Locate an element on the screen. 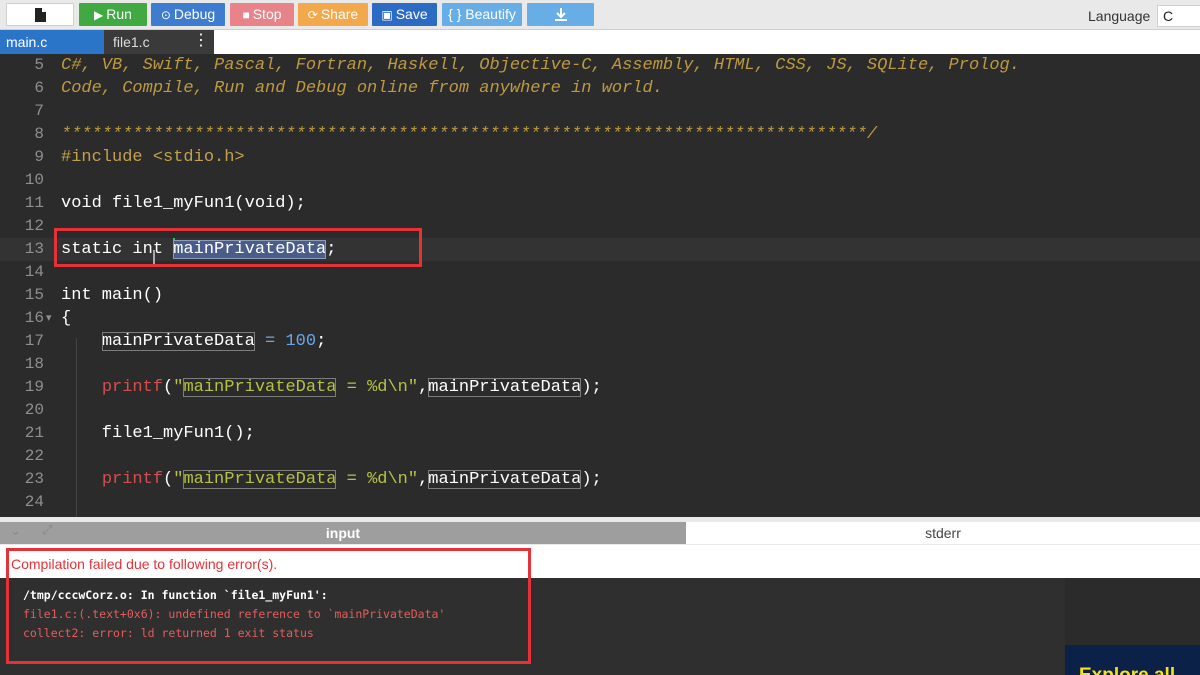 The width and height of the screenshot is (1200, 675). line-number: 12 is located at coordinates (34, 226).